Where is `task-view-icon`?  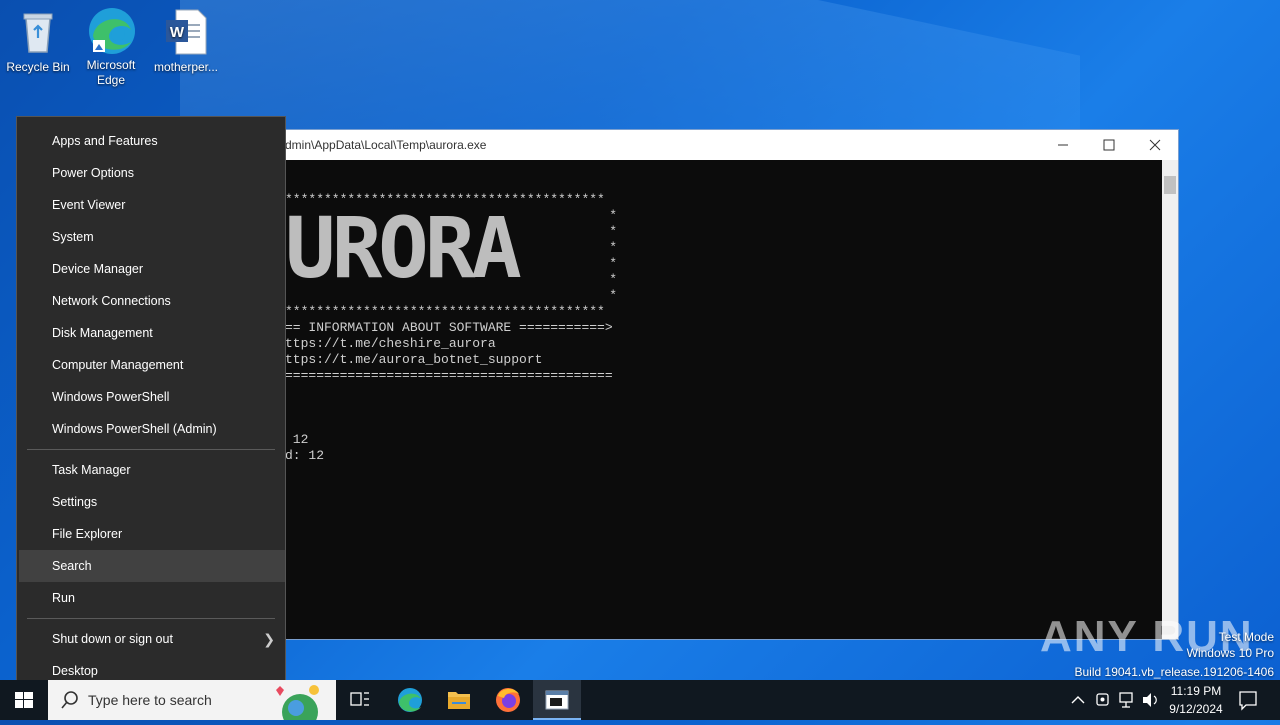
task-view-icon is located at coordinates (359, 699).